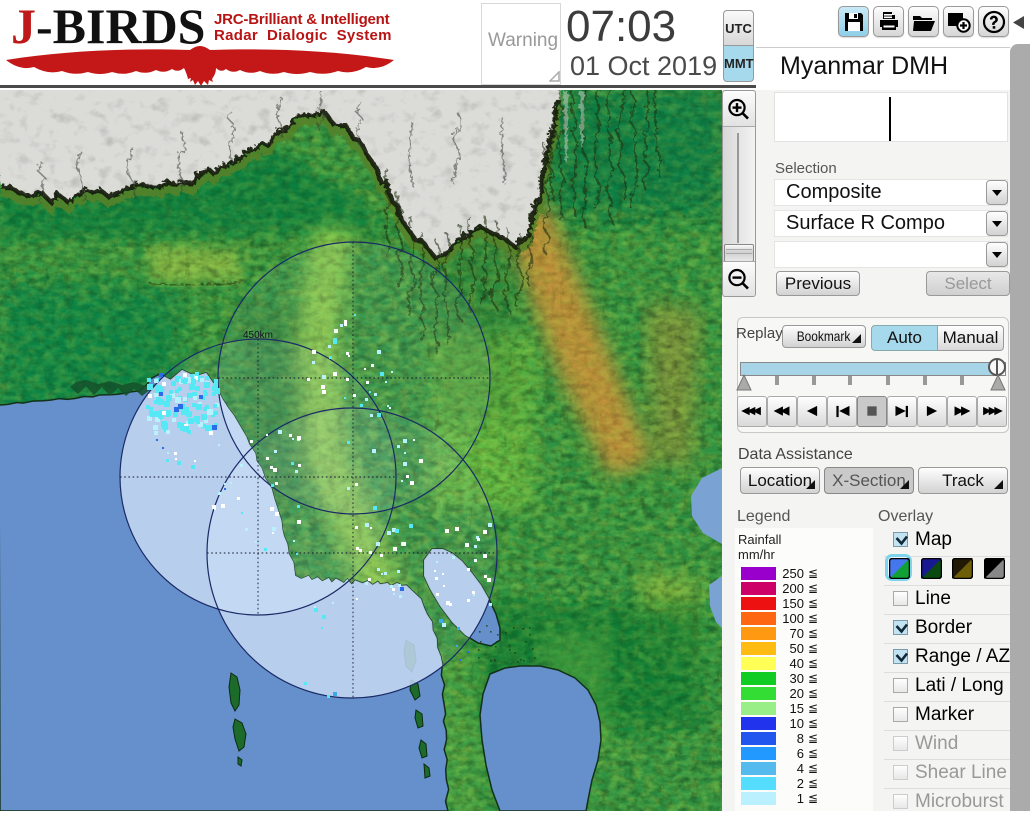 Image resolution: width=1030 pixels, height=813 pixels. I want to click on svg-text: 450km, so click(258, 335).